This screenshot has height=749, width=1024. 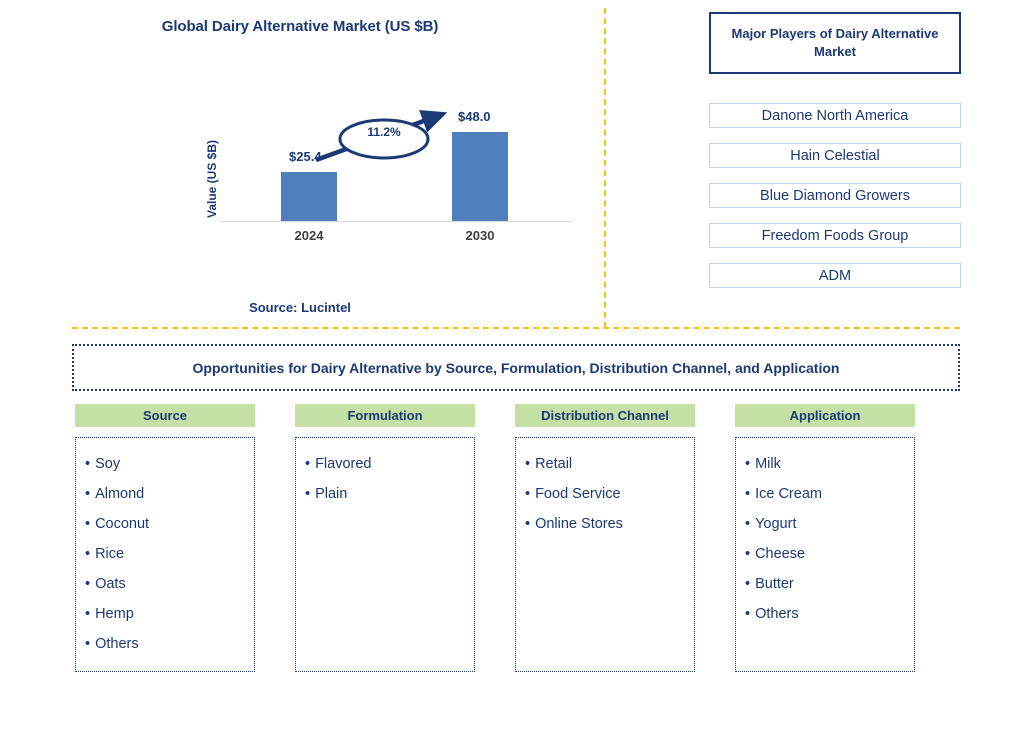 I want to click on list-item: • Milk, so click(x=829, y=464).